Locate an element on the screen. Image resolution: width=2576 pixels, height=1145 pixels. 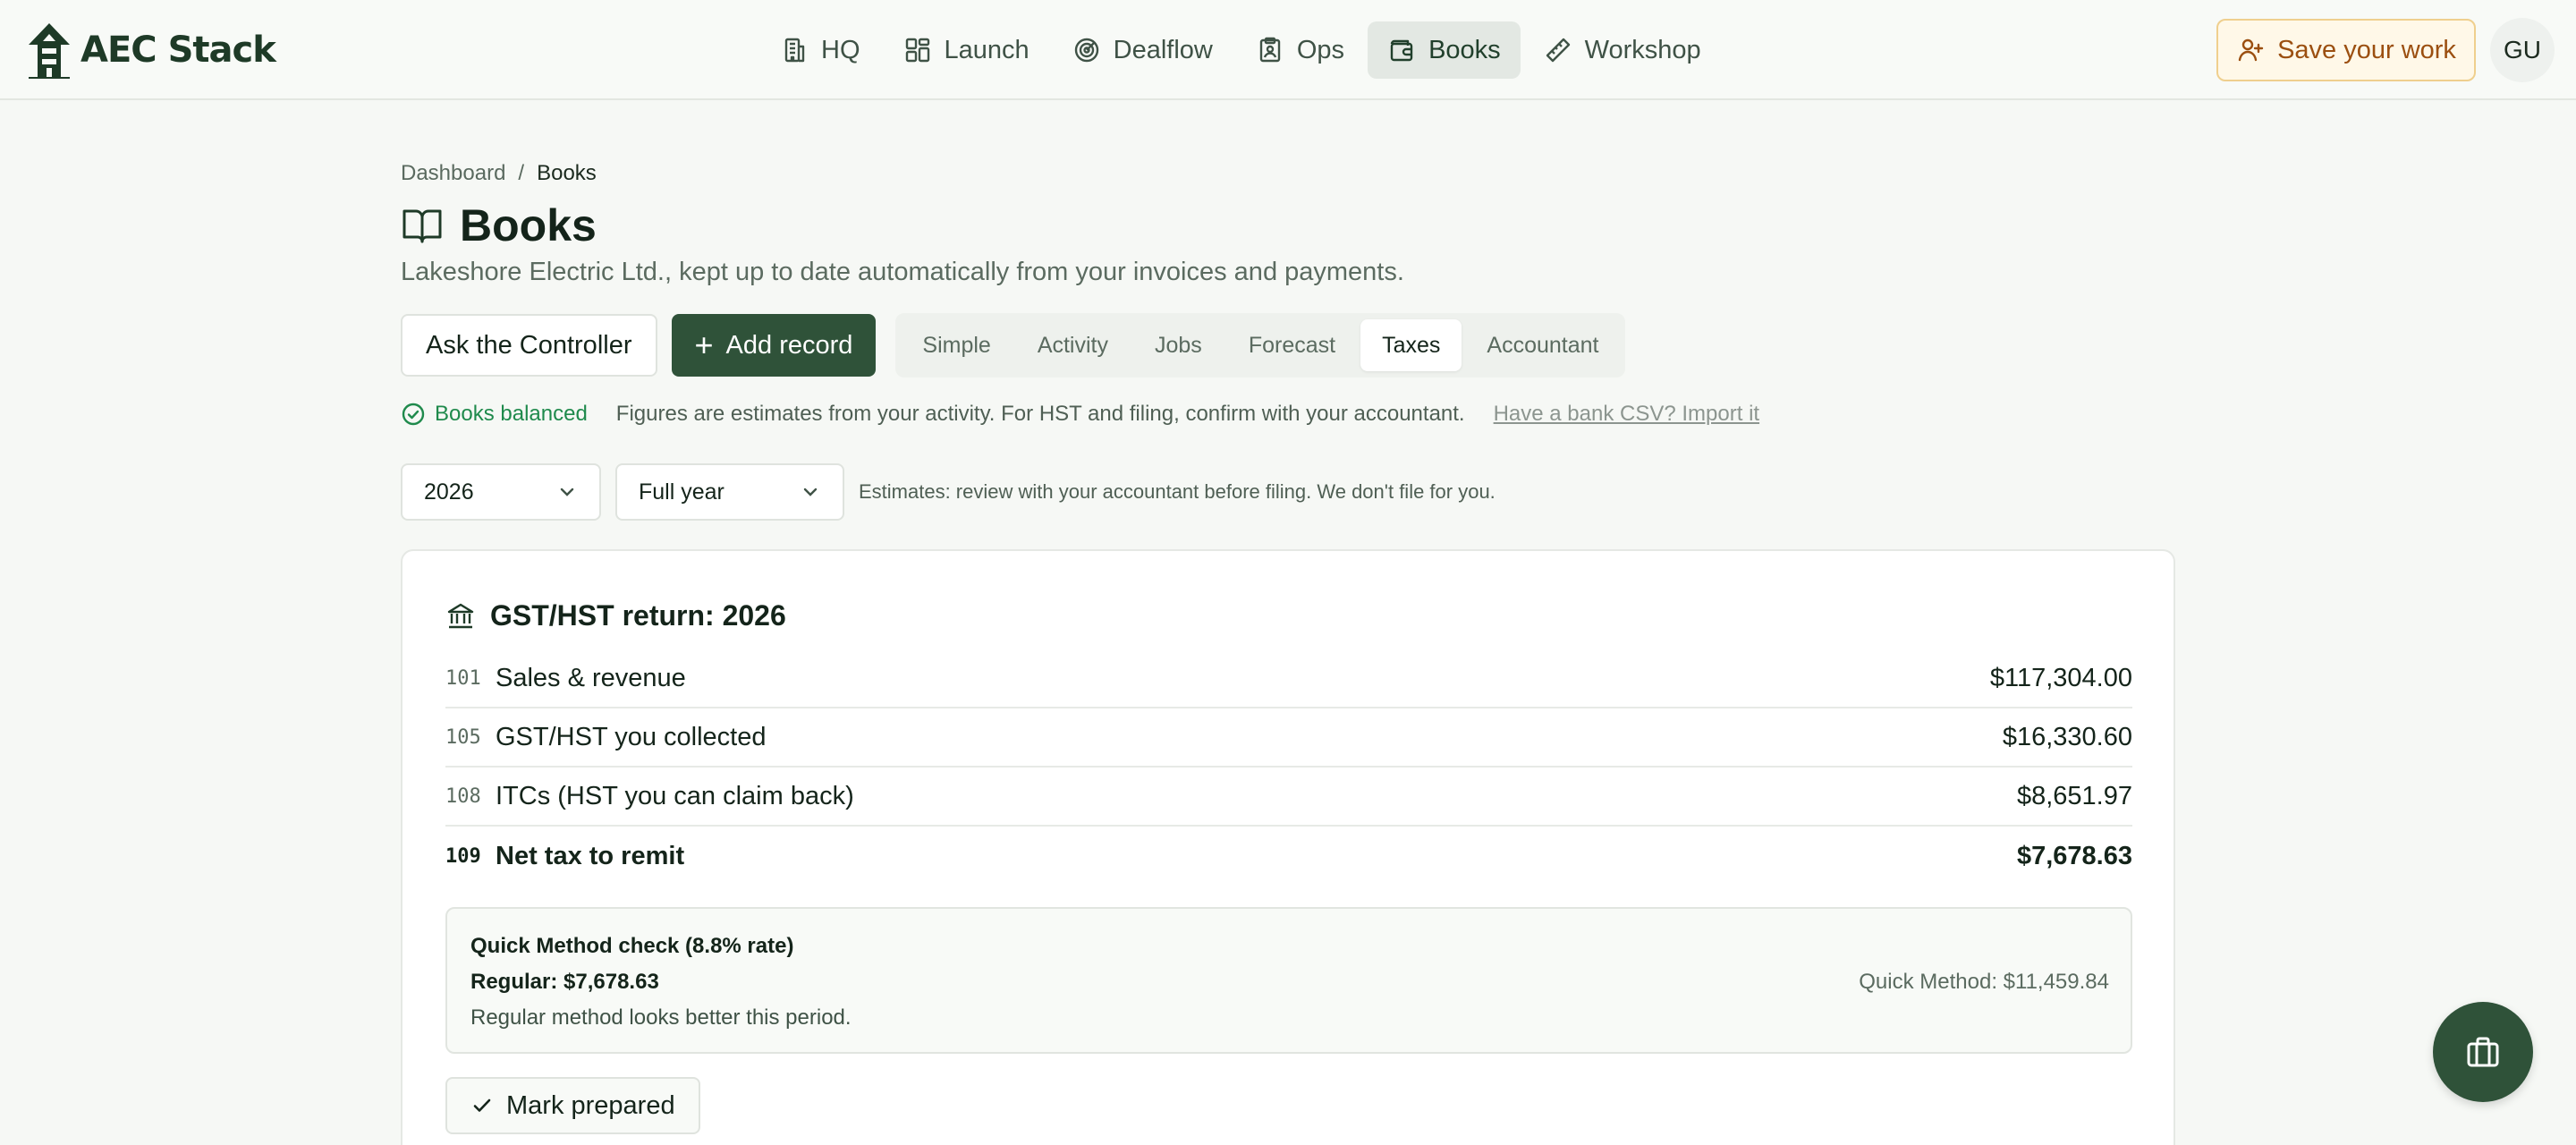
nav-label-dealflow: Dealflow is located at coordinates (1163, 49).